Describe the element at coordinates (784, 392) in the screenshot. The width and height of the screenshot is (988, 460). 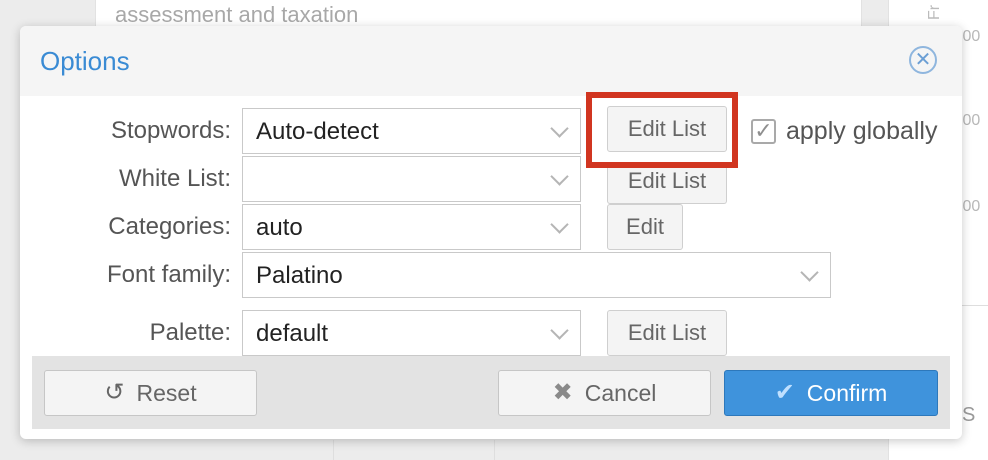
I see `checkmark-icon: ✔` at that location.